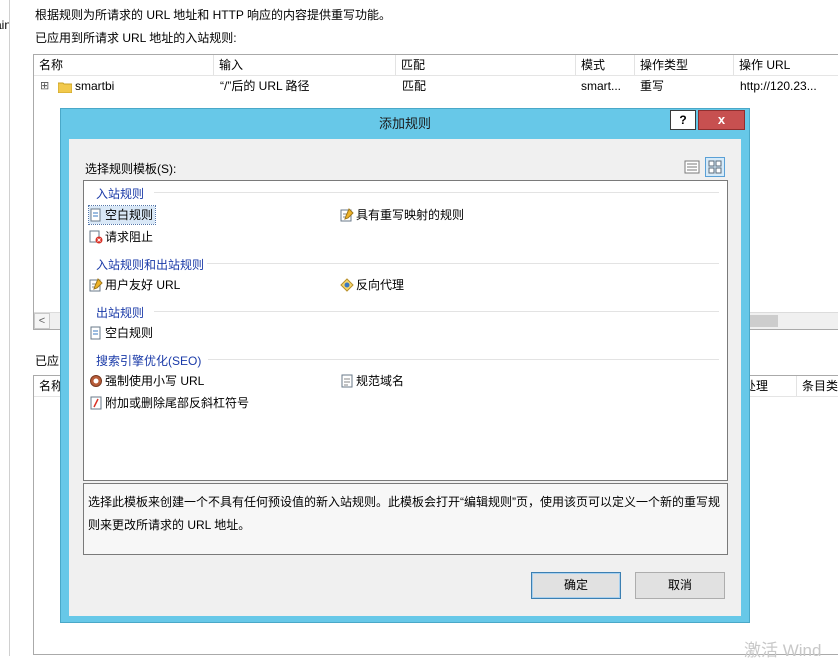 This screenshot has height=661, width=838. I want to click on ok-button: 确定, so click(576, 585).